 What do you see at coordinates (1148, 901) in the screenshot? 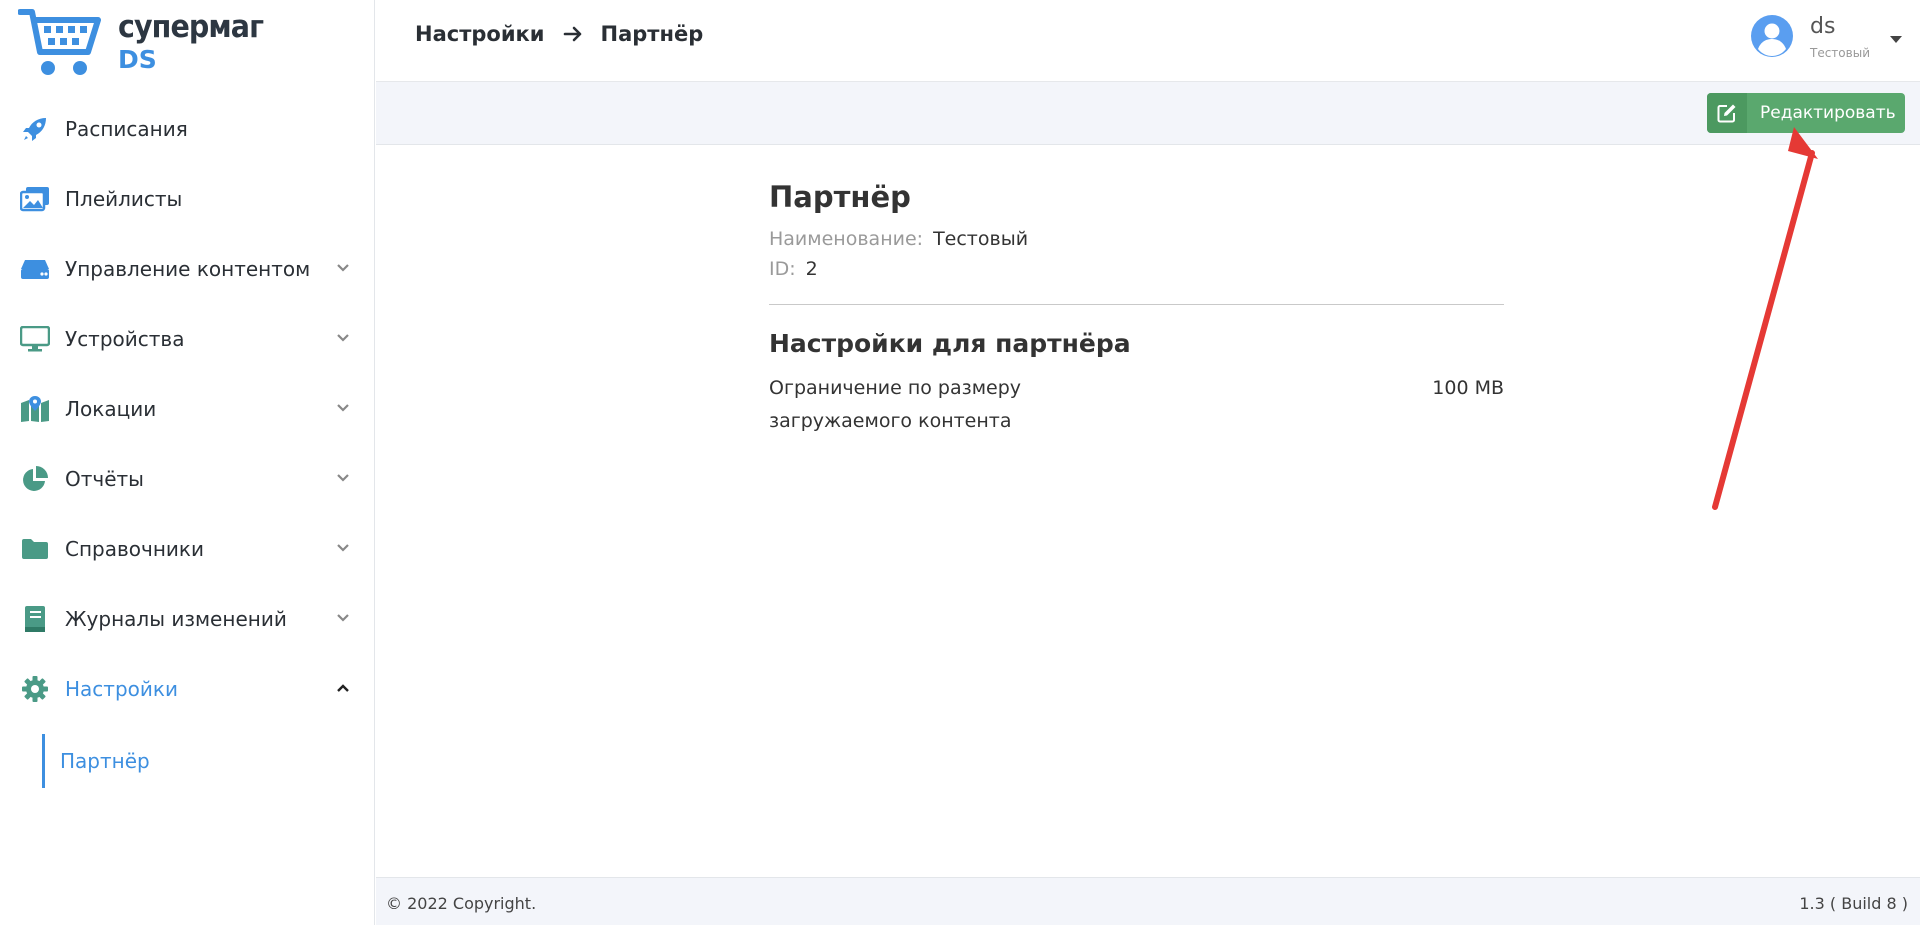
I see `footer: © 2022 Copyright. 1.3 ( Build 8 )` at bounding box center [1148, 901].